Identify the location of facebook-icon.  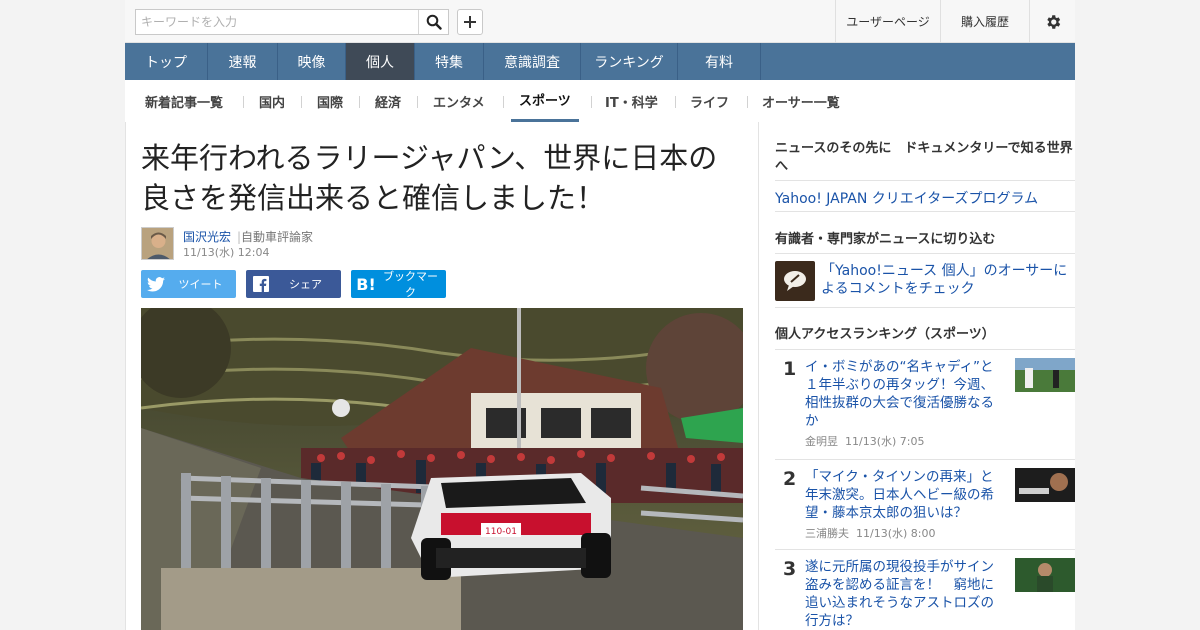
(261, 284).